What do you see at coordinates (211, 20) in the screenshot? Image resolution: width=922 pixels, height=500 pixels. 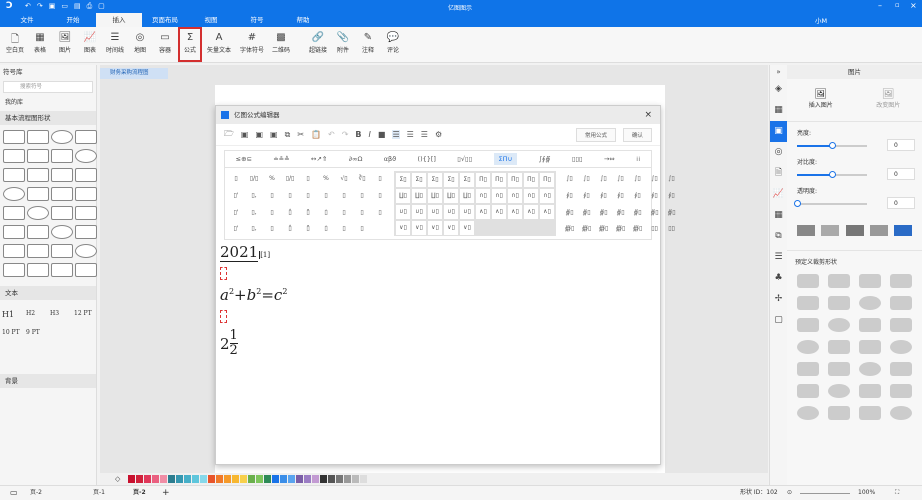 I see `menu-4: 视图` at bounding box center [211, 20].